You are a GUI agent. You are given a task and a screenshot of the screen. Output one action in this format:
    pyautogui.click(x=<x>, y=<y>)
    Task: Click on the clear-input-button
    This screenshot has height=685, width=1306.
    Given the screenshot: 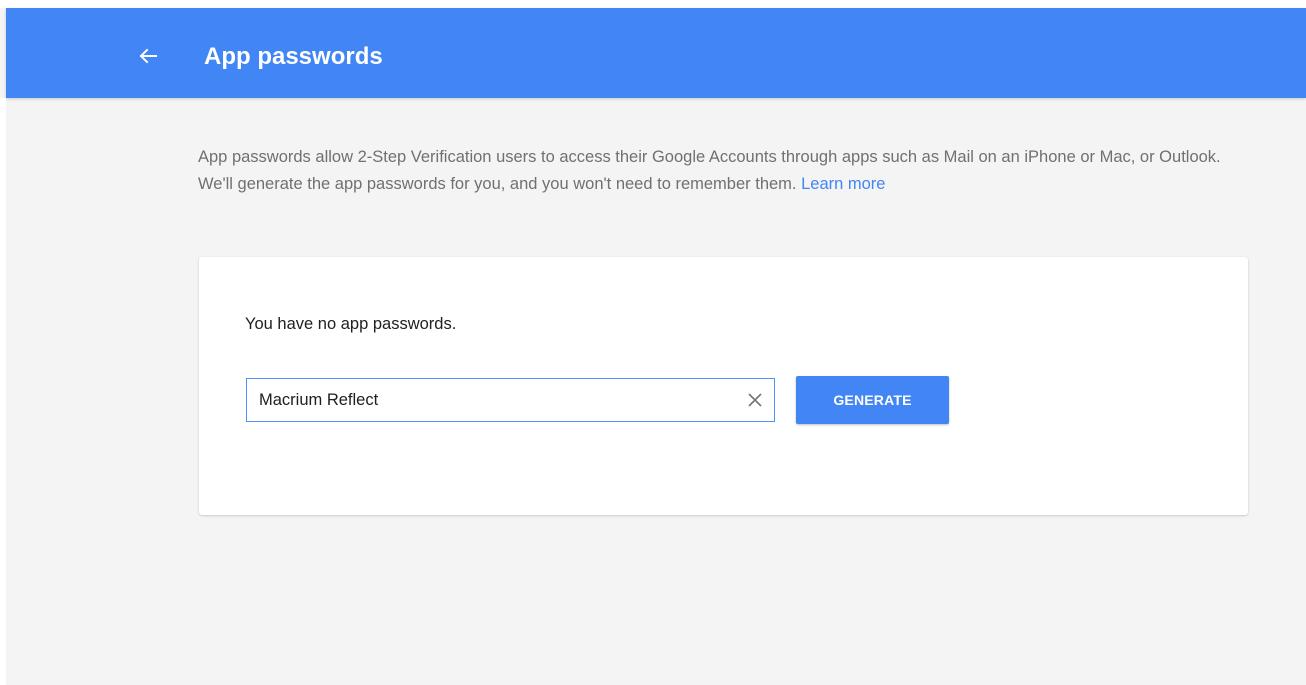 What is the action you would take?
    pyautogui.click(x=755, y=400)
    